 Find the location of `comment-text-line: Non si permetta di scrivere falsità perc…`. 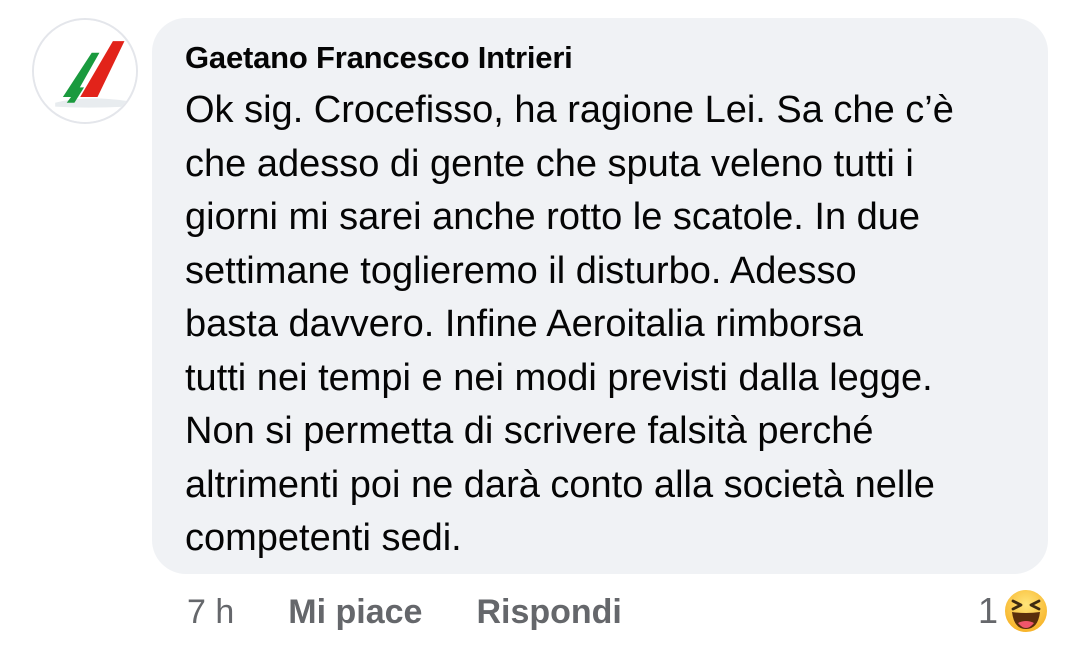

comment-text-line: Non si permetta di scrivere falsità perc… is located at coordinates (529, 431).